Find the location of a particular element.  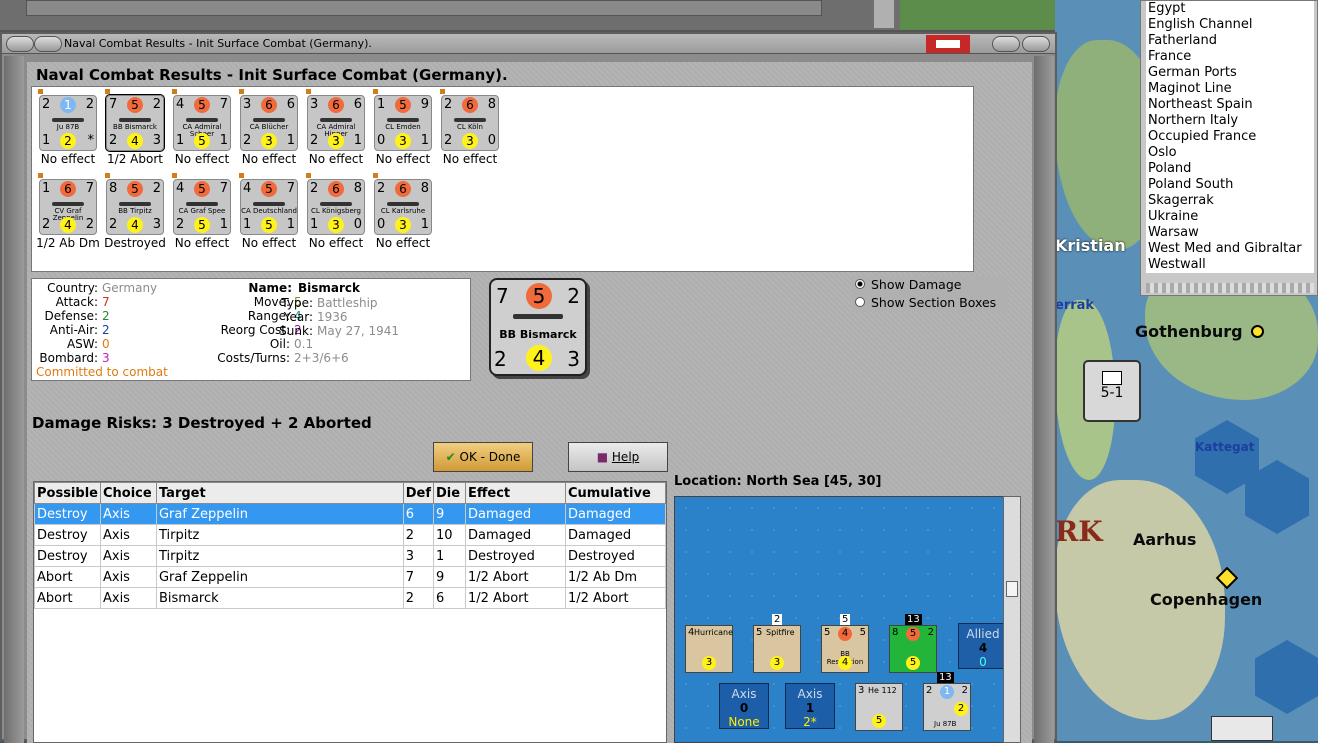

table-row: Destroy Axis Tirpitz 2 10 Damaged Damaged is located at coordinates (350, 535).